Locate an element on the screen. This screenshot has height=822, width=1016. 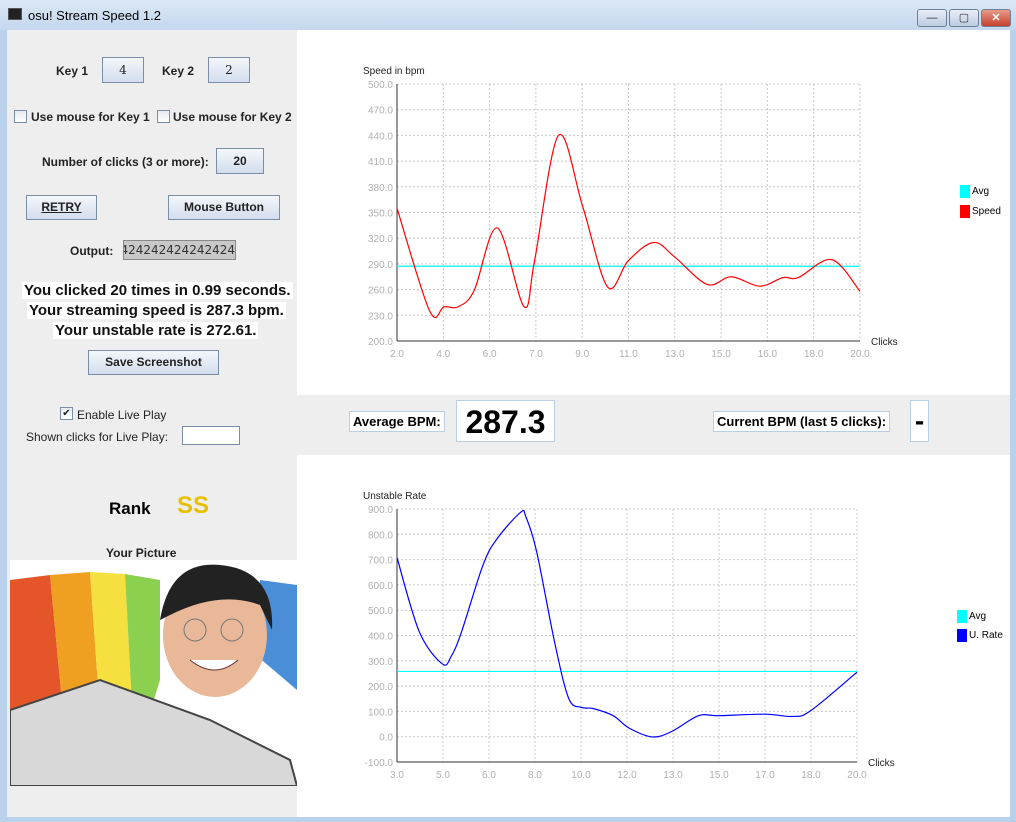
y-tick-label: 260.0 is located at coordinates (380, 291).